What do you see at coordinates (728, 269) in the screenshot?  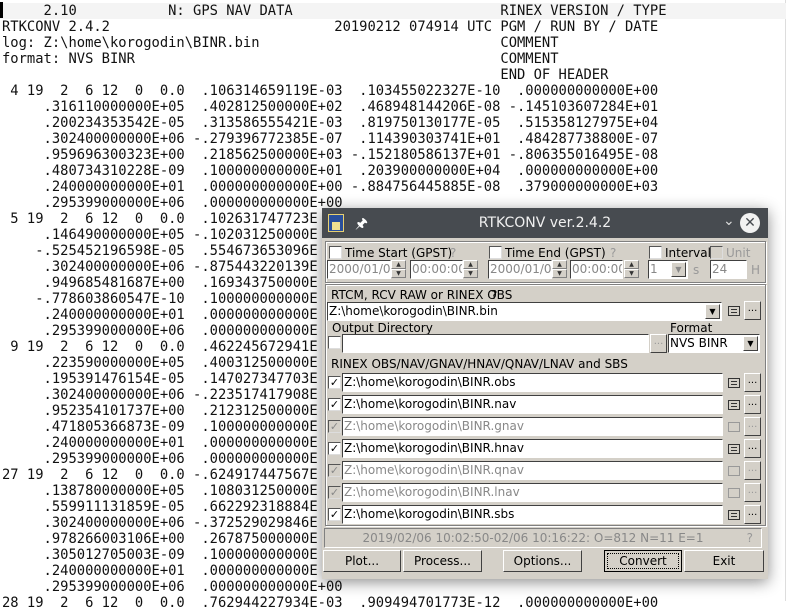 I see `unit-field: 24` at bounding box center [728, 269].